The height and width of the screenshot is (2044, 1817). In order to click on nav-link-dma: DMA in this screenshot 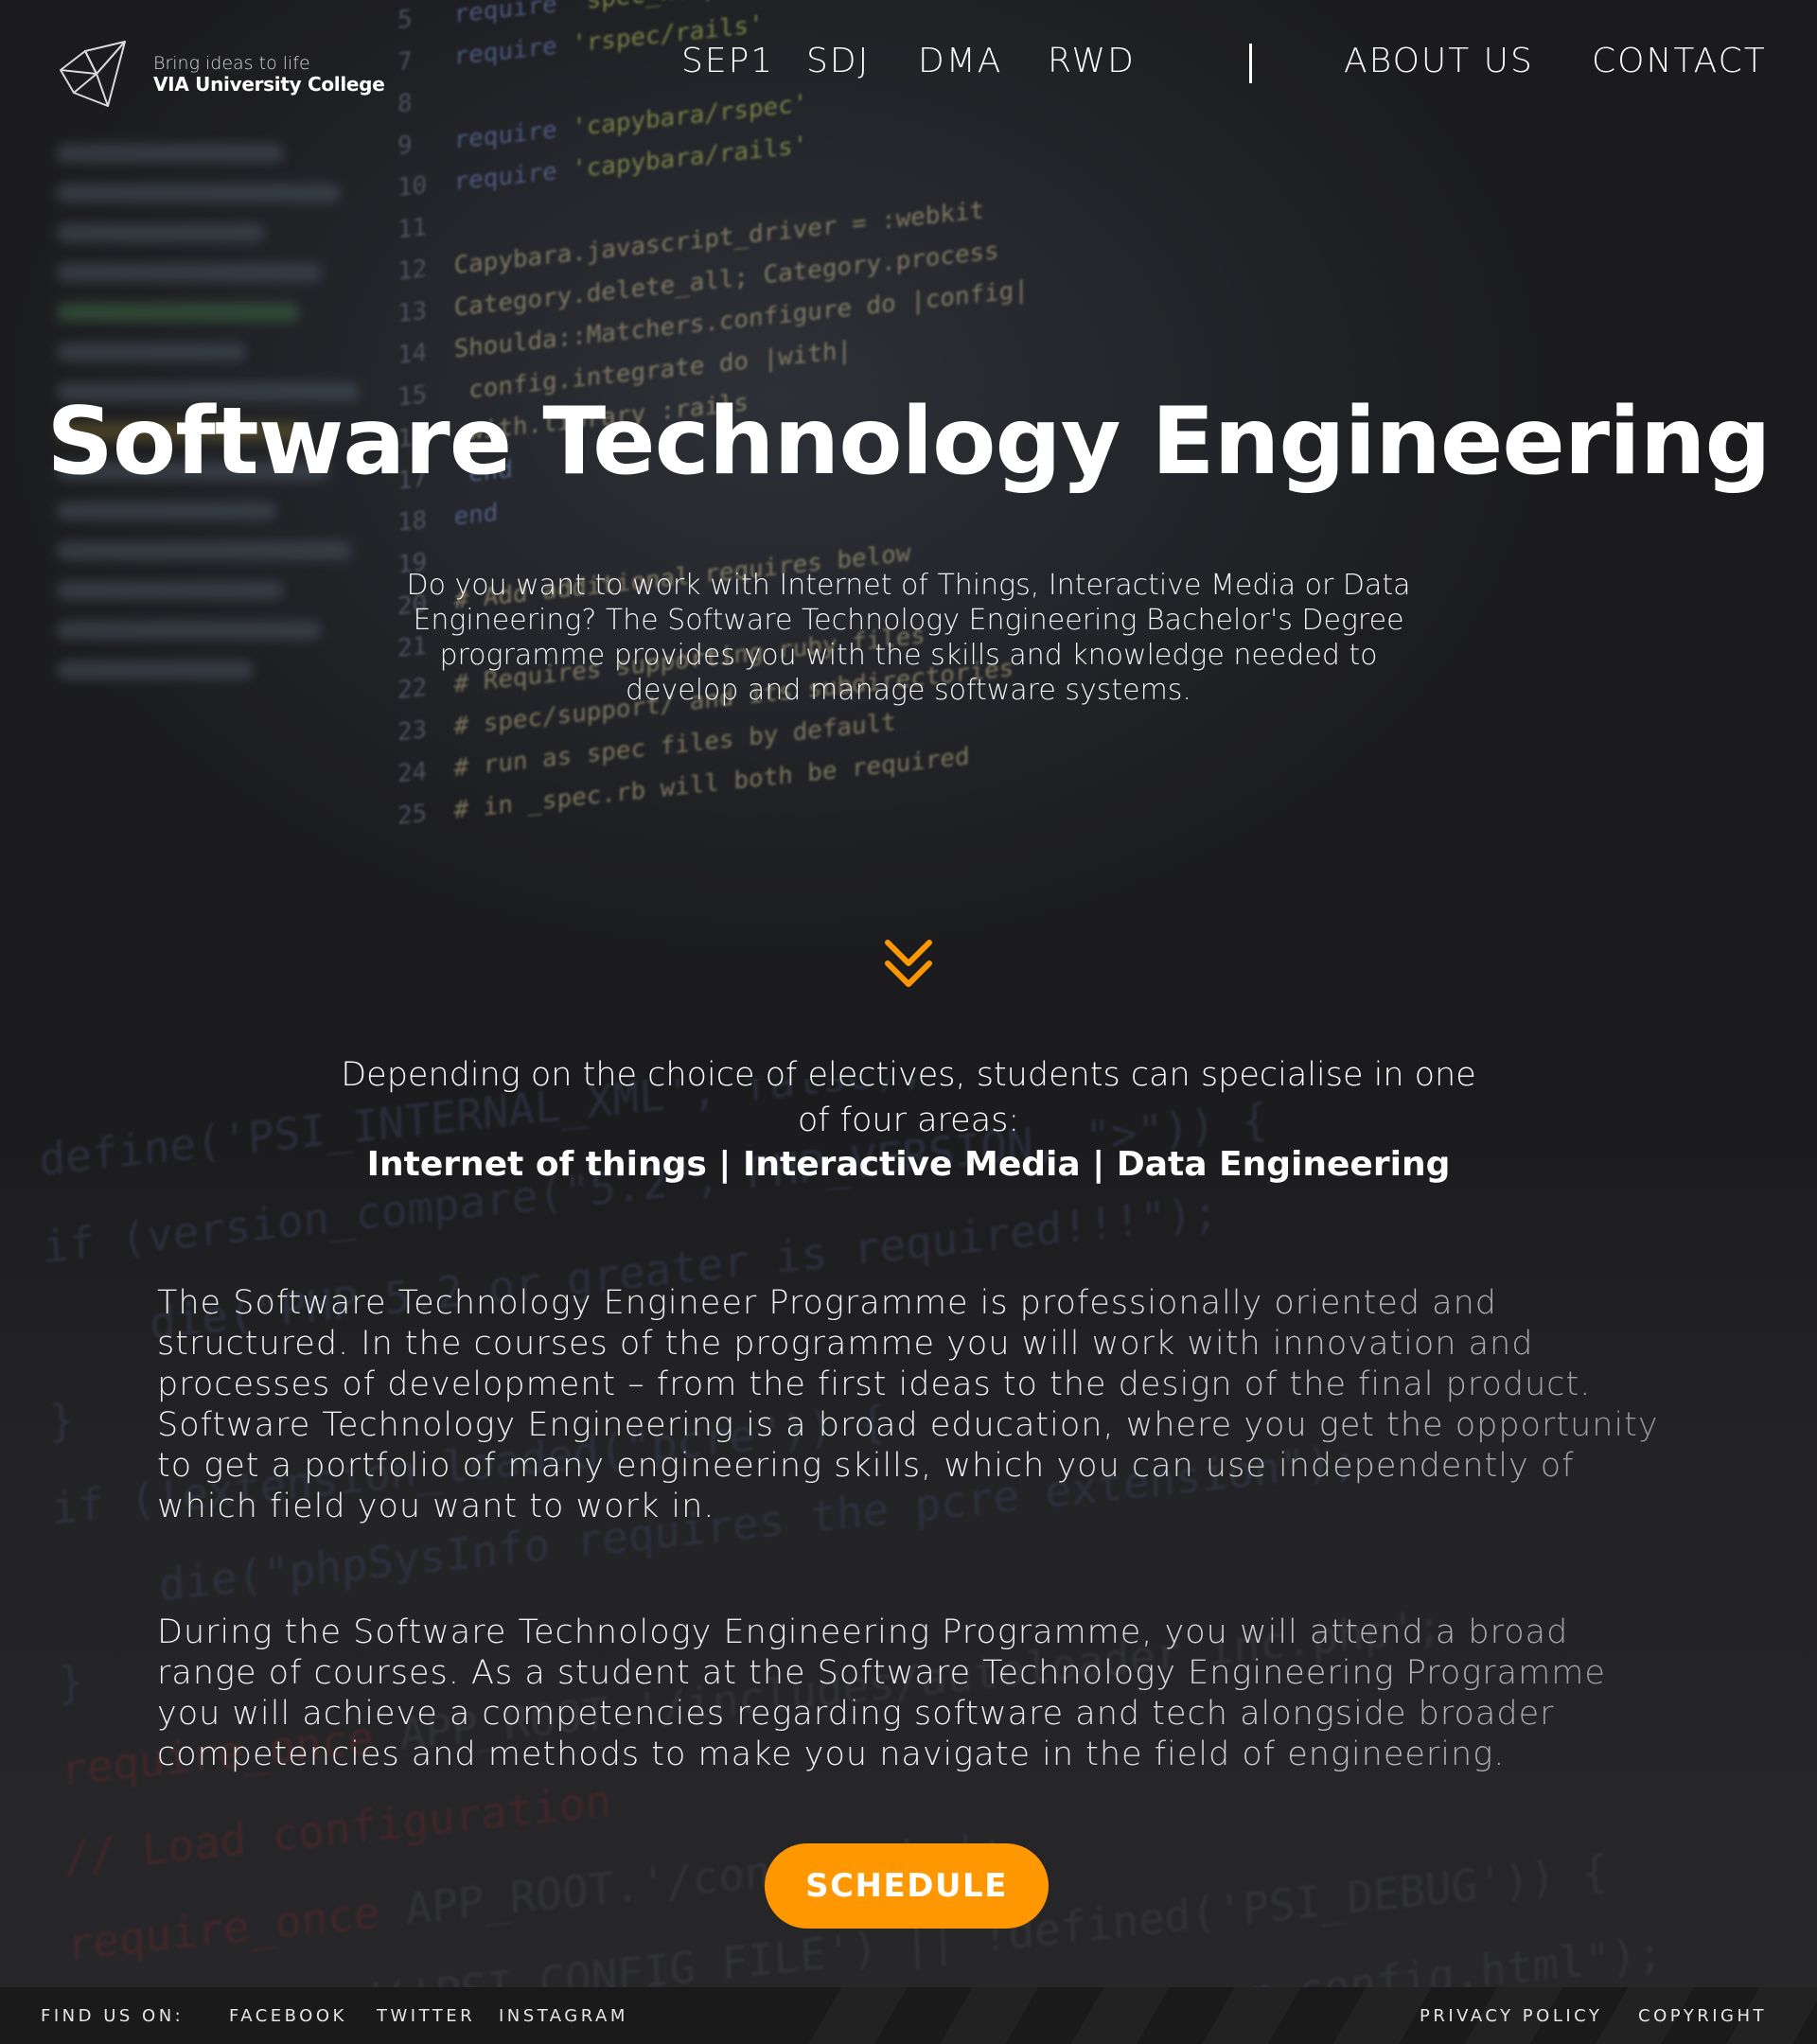, I will do `click(960, 61)`.